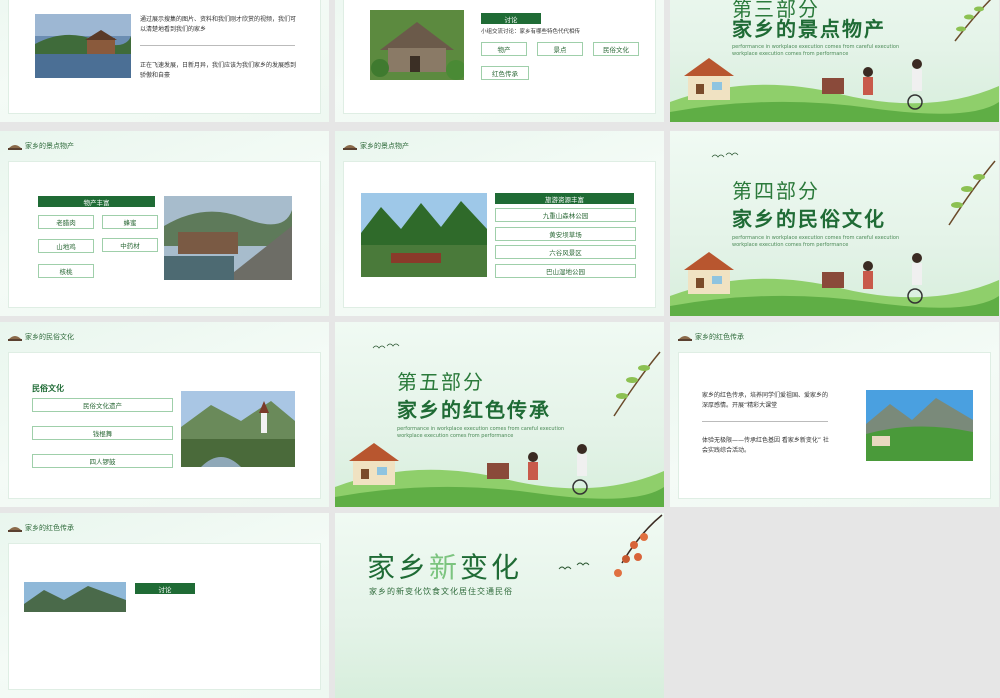 This screenshot has width=1000, height=698. Describe the element at coordinates (130, 222) in the screenshot. I see `product-item-2: 蜂蜜` at that location.